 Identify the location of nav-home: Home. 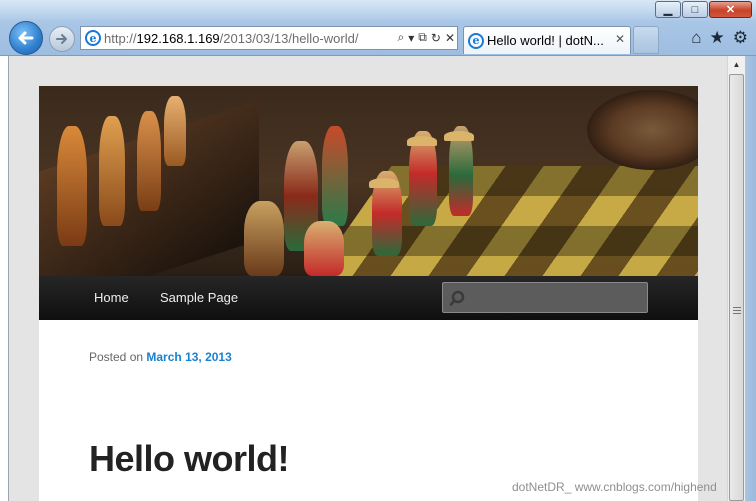
(111, 298).